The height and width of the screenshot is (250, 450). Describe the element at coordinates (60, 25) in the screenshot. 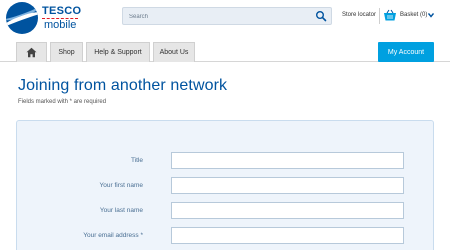

I see `logo-brand-bottom: mobile` at that location.